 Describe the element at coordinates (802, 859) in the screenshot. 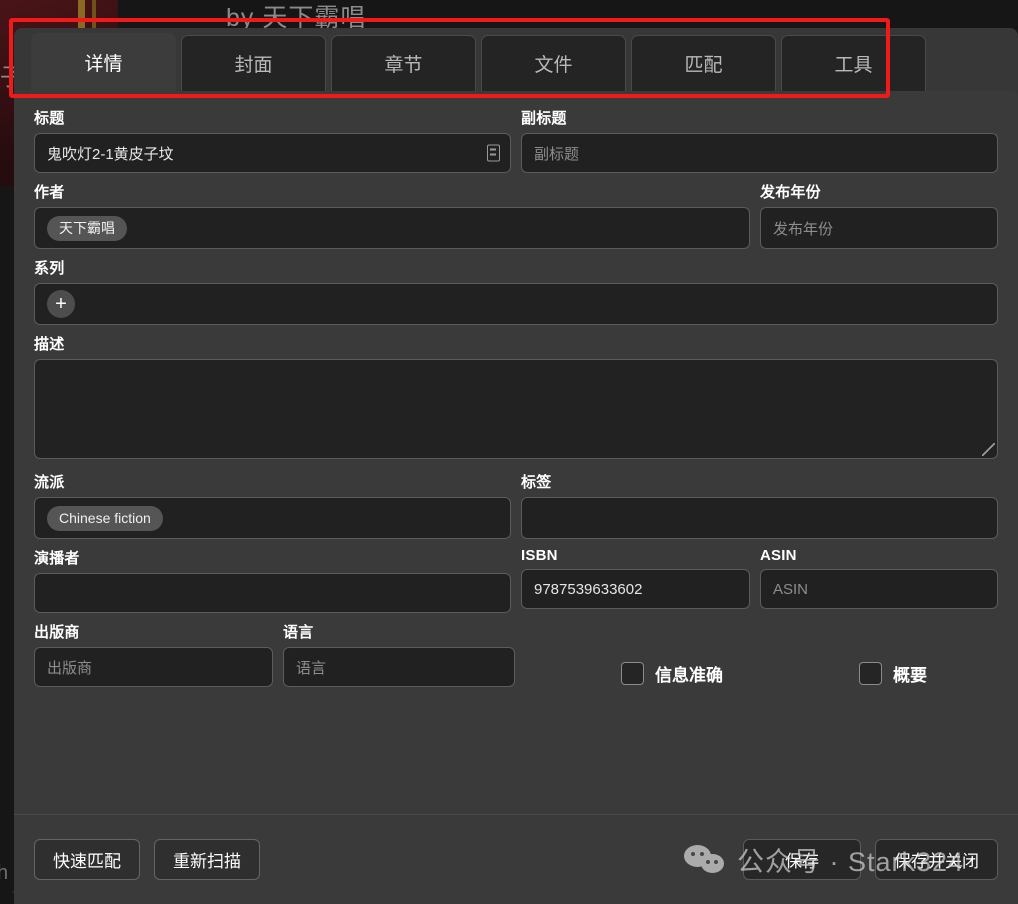

I see `save-button: 保存` at that location.